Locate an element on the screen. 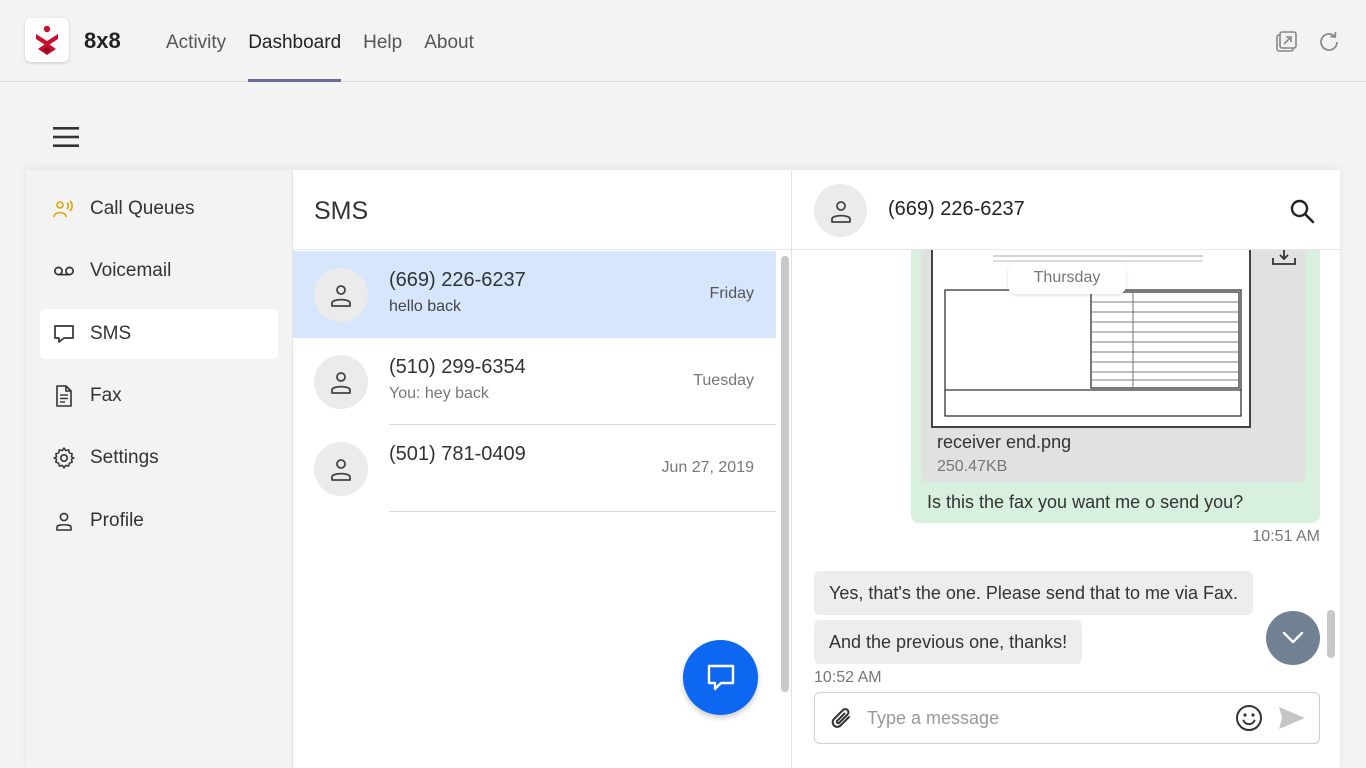 The height and width of the screenshot is (768, 1366). new-chat-icon is located at coordinates (720, 677).